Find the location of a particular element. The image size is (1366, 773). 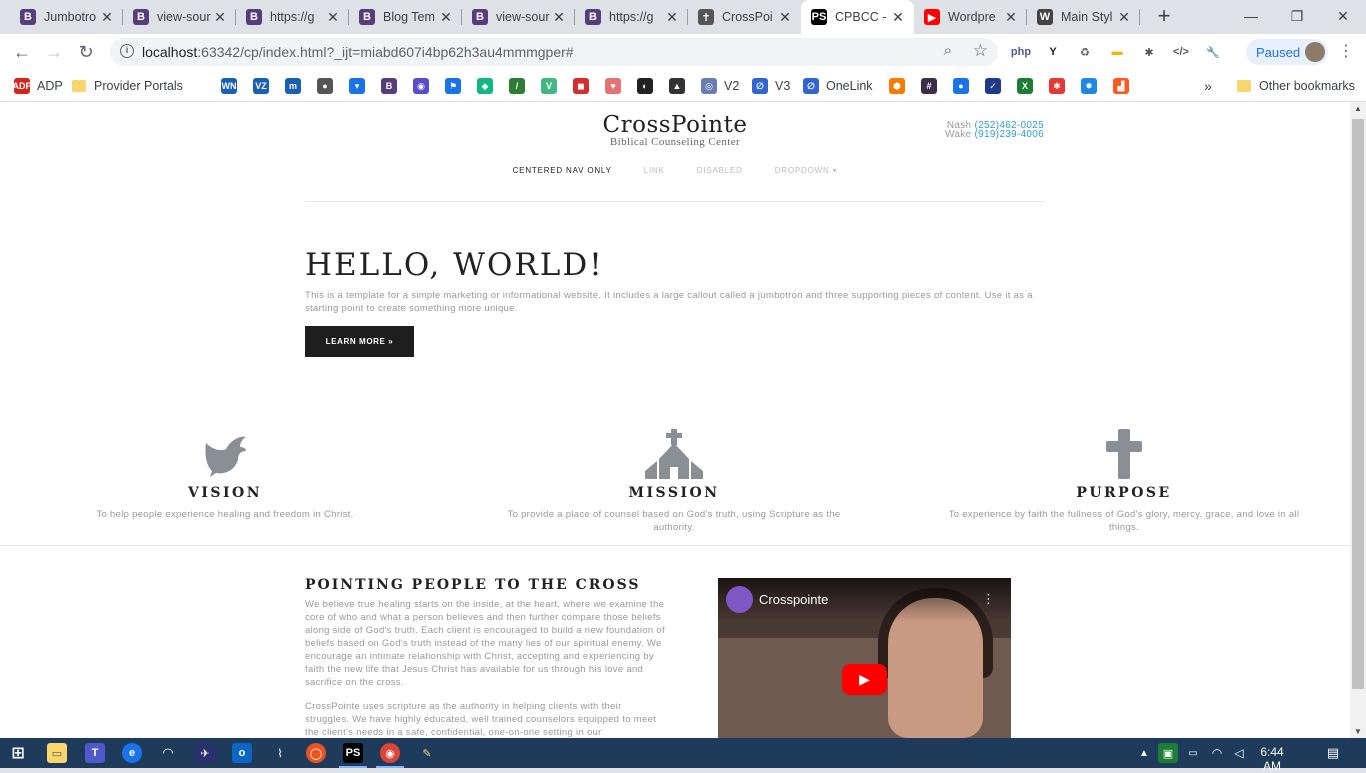

bookmark-item: Provider Portals is located at coordinates (127, 86).